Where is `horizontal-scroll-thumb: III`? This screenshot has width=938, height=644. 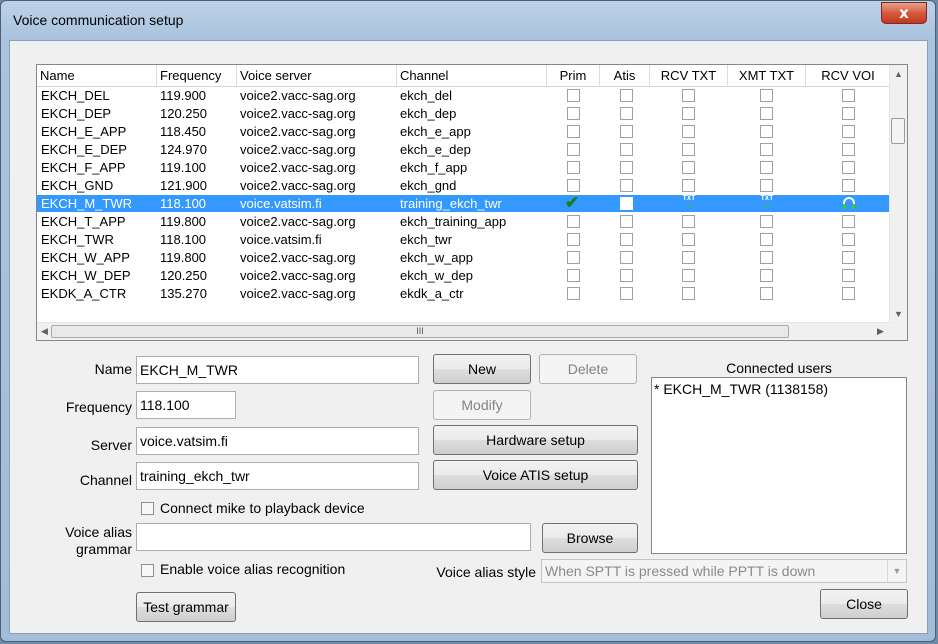 horizontal-scroll-thumb: III is located at coordinates (420, 331).